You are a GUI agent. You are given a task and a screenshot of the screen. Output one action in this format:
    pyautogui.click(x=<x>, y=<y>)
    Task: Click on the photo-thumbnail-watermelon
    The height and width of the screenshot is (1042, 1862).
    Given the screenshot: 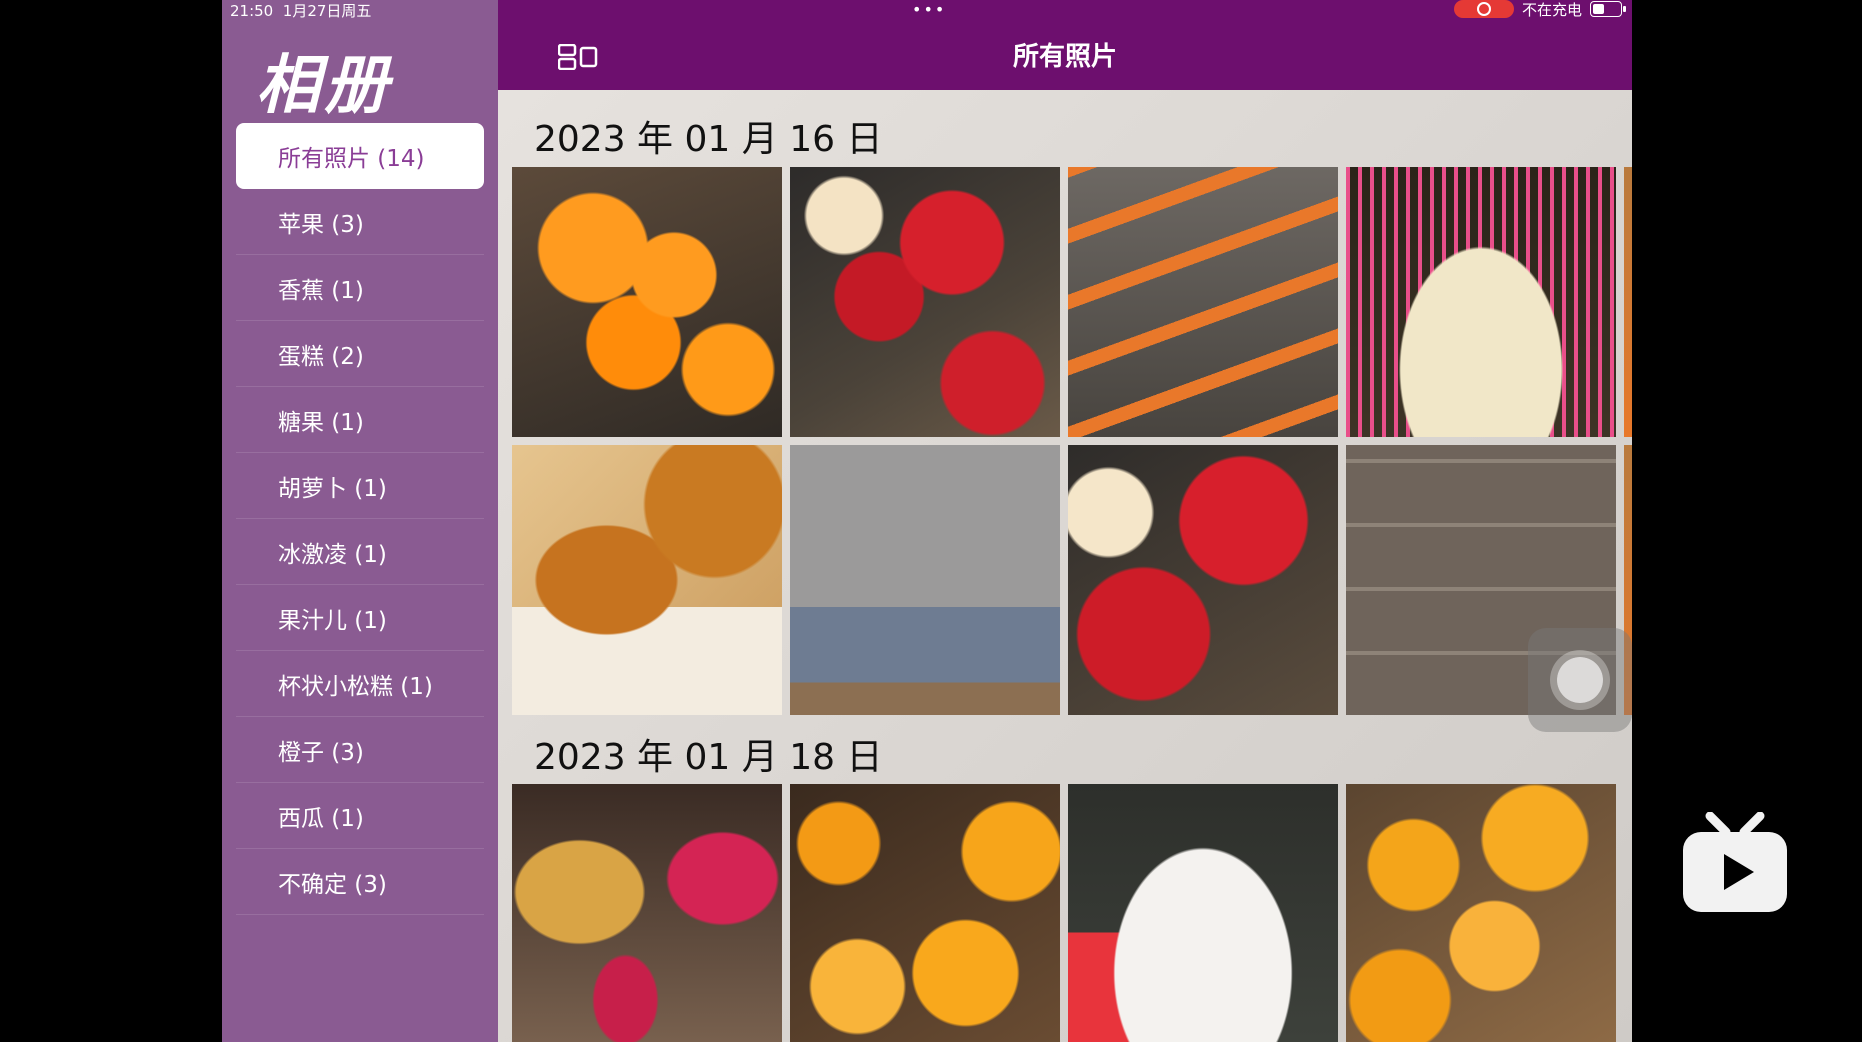 What is the action you would take?
    pyautogui.click(x=1203, y=913)
    